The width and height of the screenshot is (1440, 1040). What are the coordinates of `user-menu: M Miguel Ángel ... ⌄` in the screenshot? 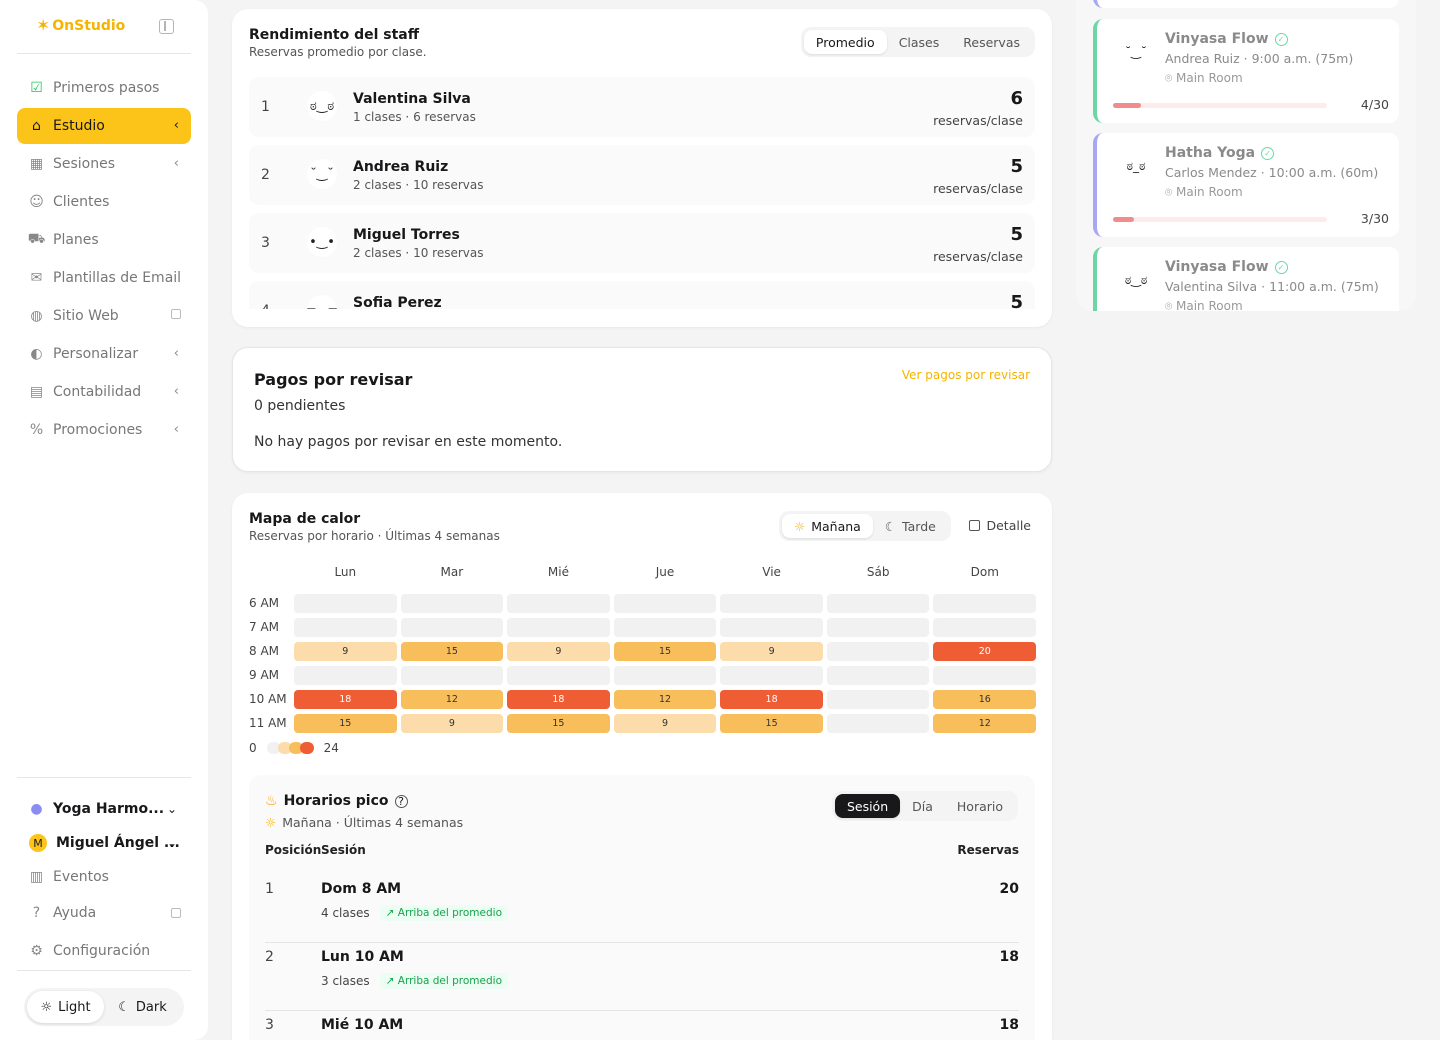 It's located at (104, 843).